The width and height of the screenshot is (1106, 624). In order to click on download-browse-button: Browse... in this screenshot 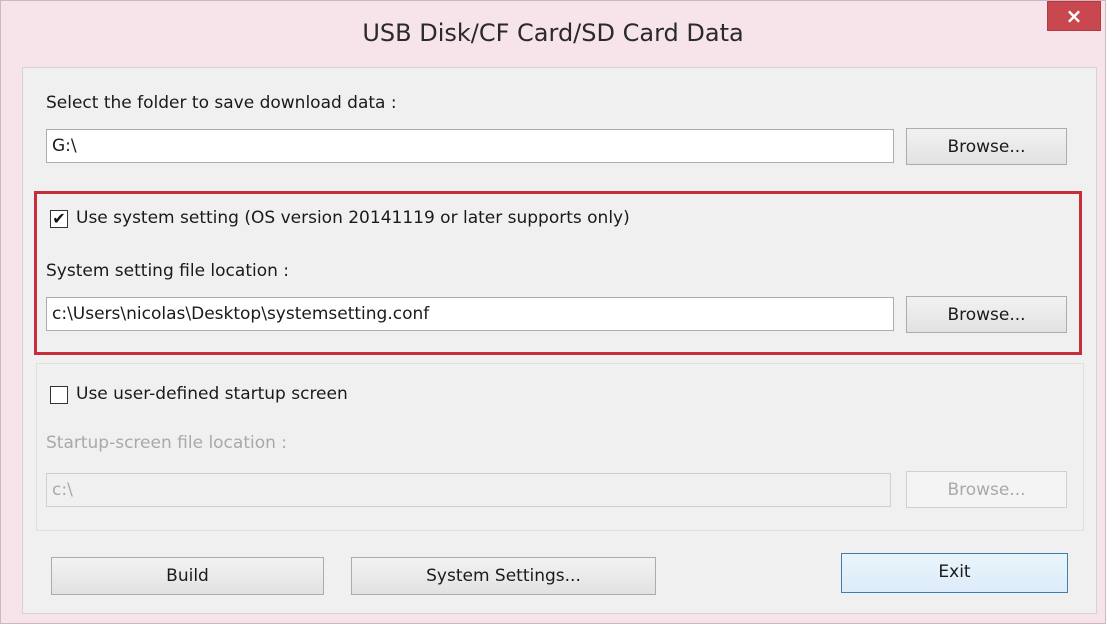, I will do `click(986, 146)`.